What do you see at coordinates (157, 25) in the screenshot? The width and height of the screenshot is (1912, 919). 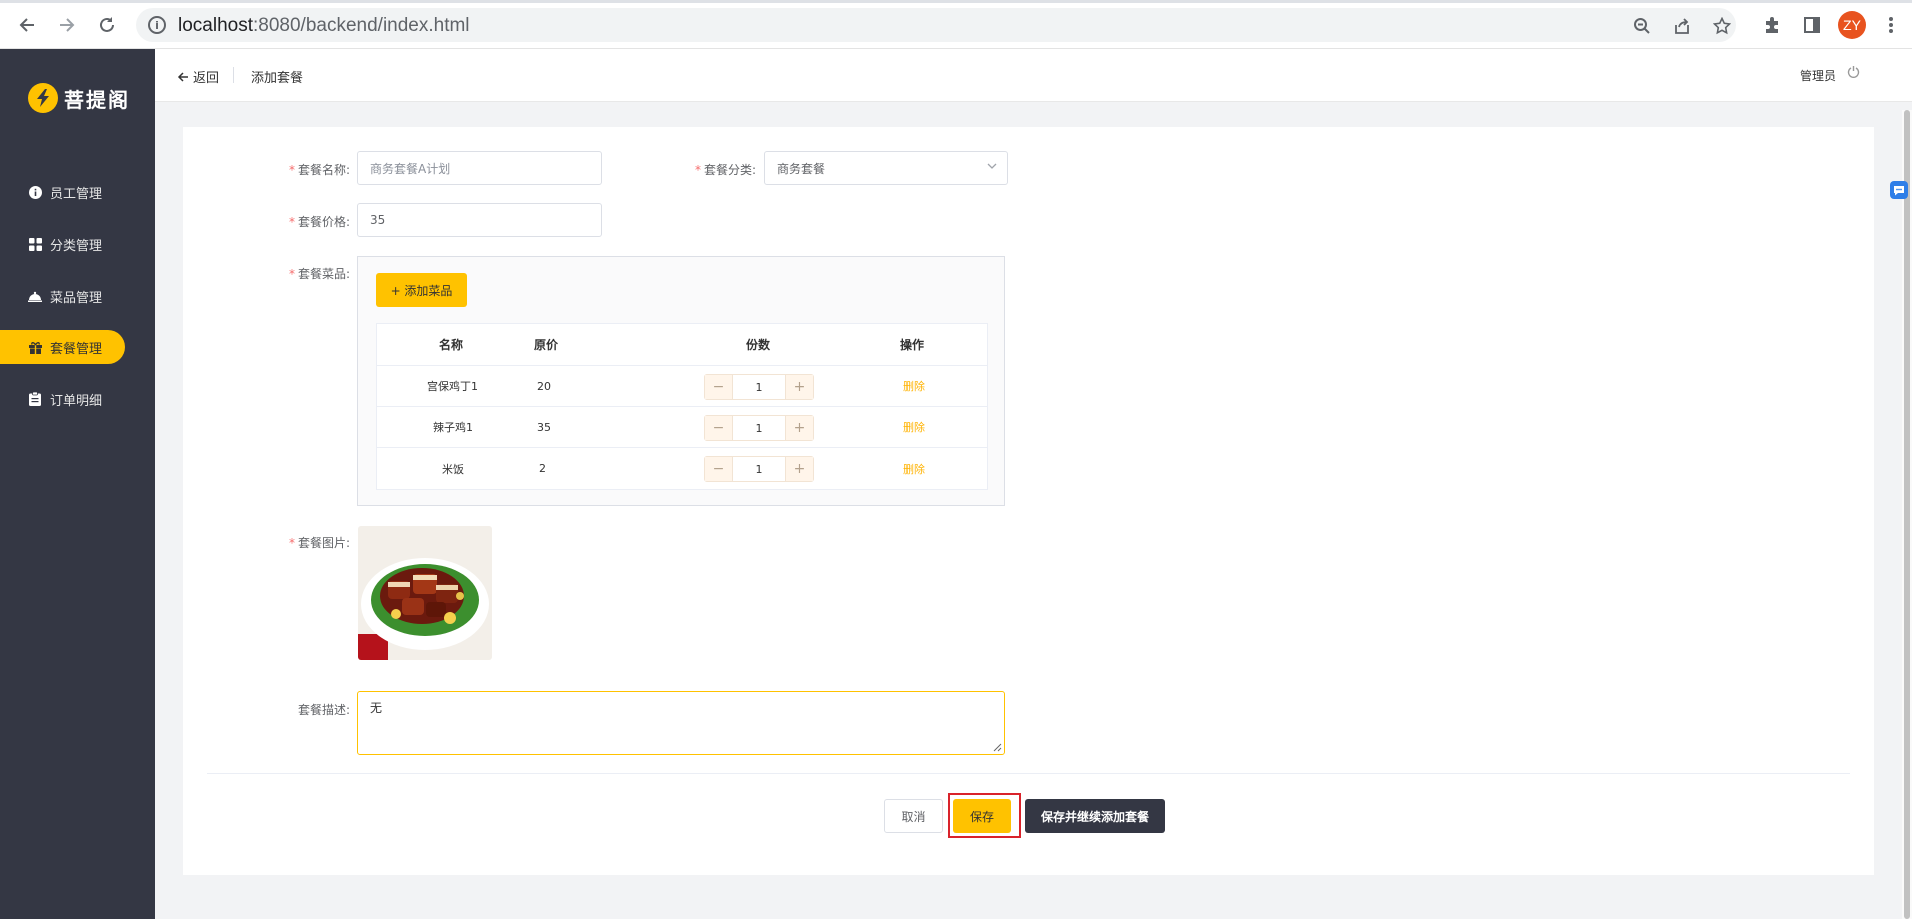 I see `site-info-icon: i` at bounding box center [157, 25].